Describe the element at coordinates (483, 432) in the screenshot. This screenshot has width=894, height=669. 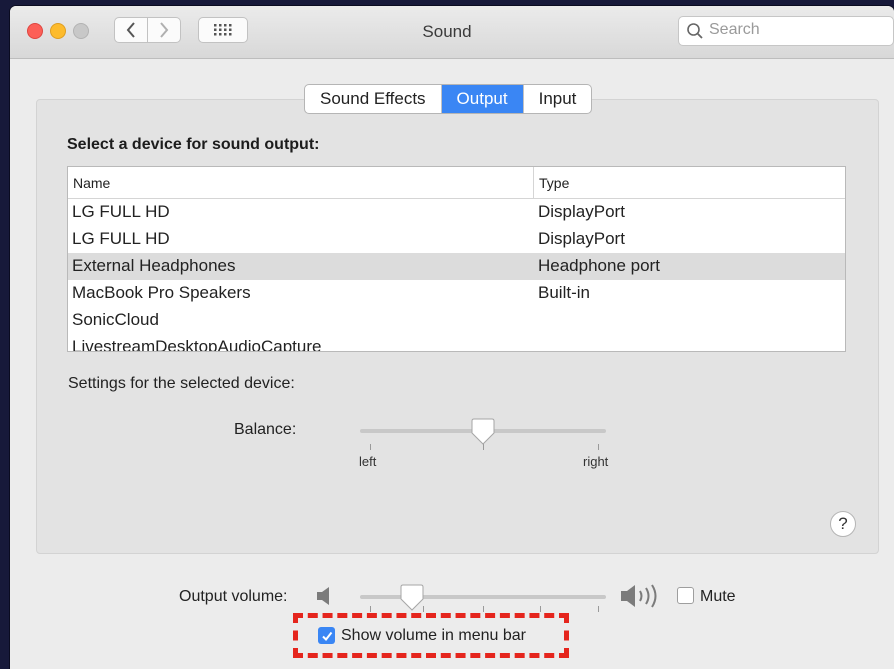
I see `balance-slider-knob` at that location.